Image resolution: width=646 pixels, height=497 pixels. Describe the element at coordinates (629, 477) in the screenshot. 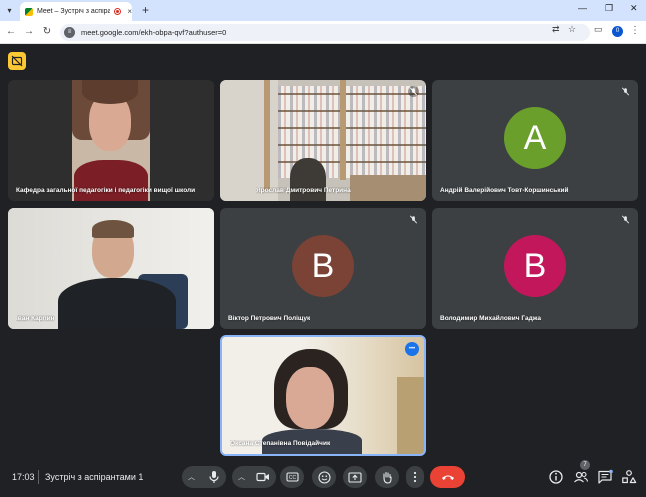

I see `activities-icon` at that location.